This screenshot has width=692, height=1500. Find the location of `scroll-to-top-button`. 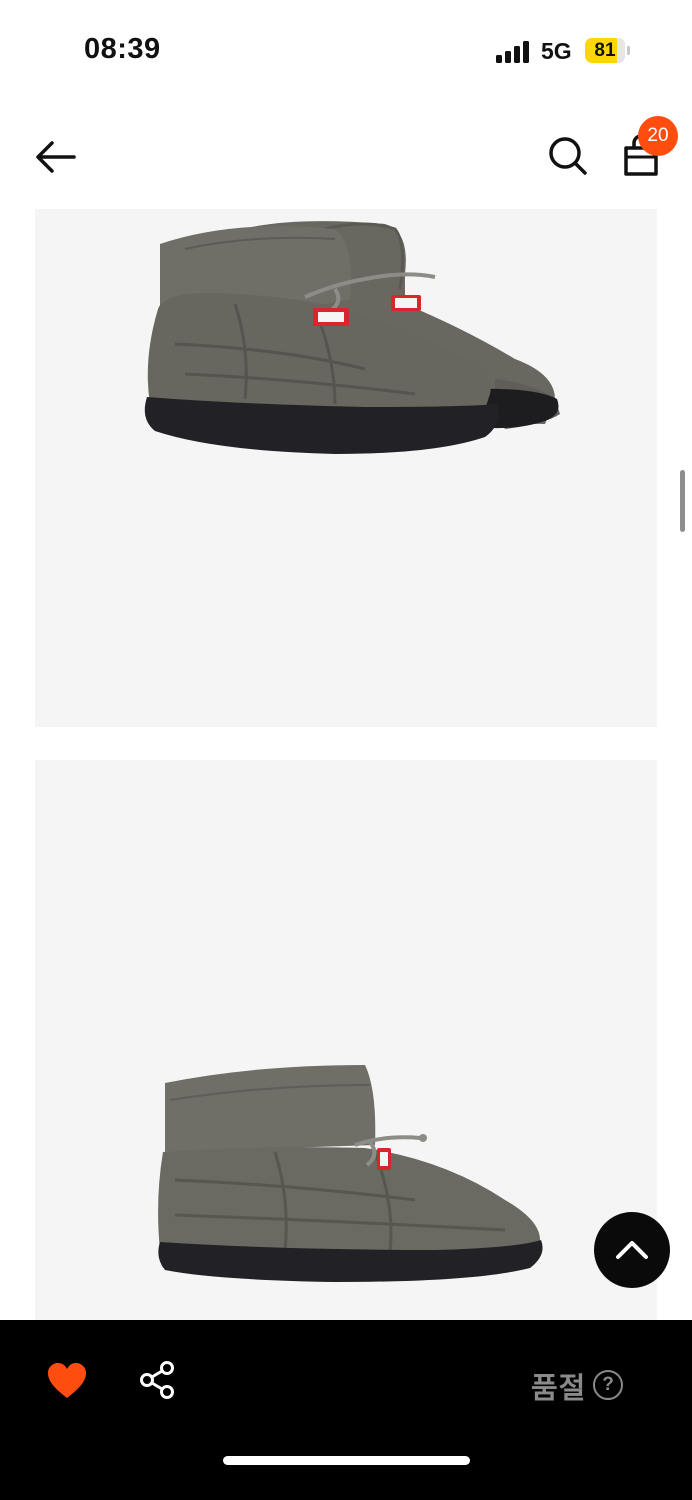

scroll-to-top-button is located at coordinates (632, 1250).